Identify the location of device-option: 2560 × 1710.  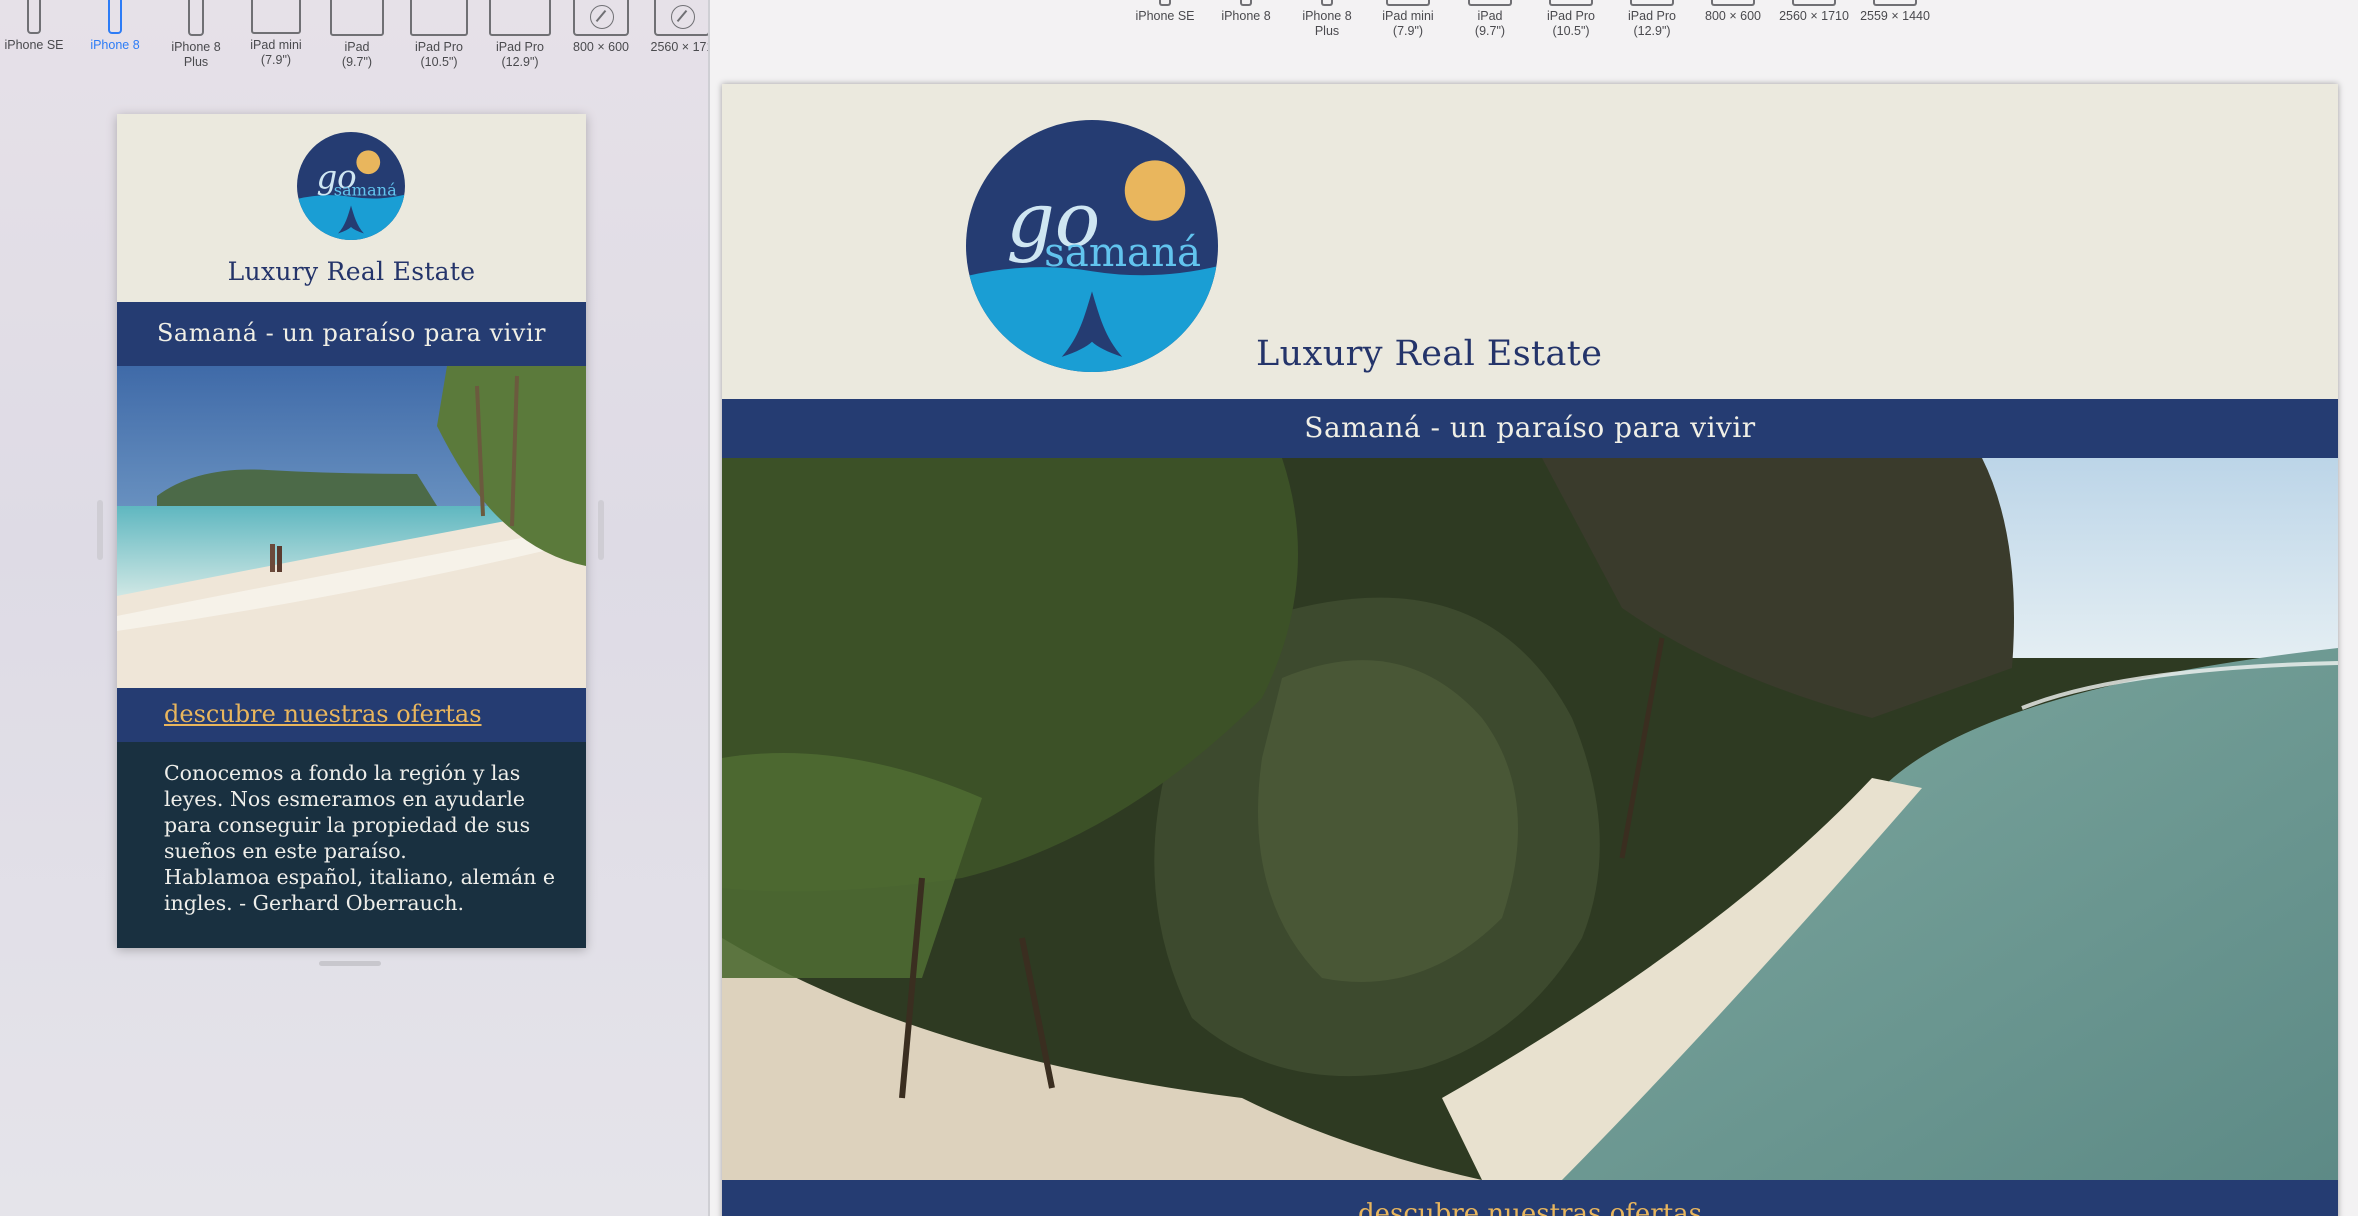
(1814, 12).